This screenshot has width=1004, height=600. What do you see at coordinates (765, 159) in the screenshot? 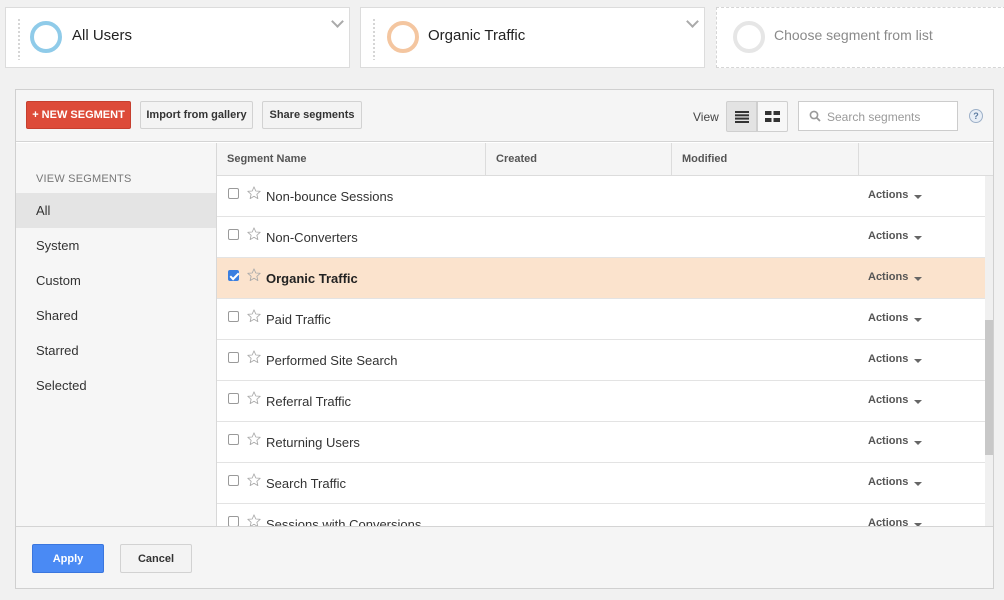
I see `column-header-modified: Modified` at bounding box center [765, 159].